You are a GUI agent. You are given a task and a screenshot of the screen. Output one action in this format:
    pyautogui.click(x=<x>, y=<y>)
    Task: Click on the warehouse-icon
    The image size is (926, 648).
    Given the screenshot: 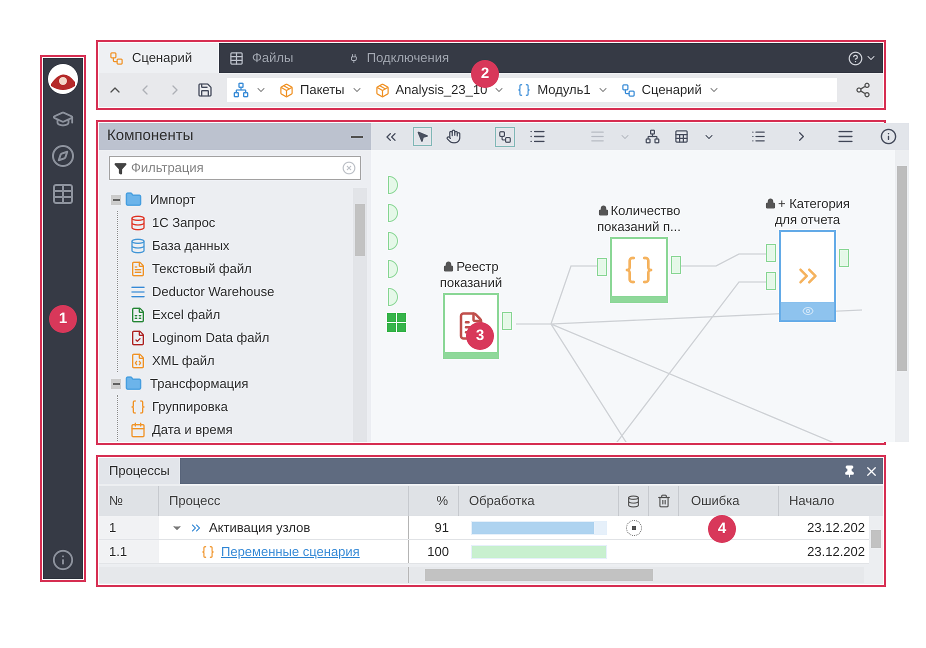 What is the action you would take?
    pyautogui.click(x=138, y=292)
    